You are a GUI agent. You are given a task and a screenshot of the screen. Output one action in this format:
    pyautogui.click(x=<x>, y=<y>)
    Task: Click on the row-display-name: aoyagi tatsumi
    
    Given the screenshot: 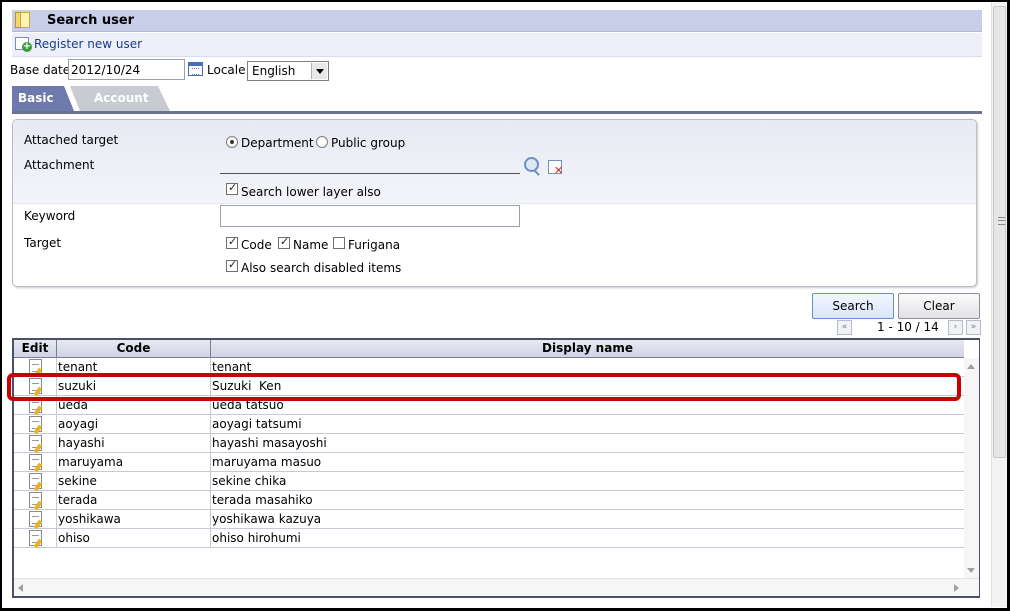 What is the action you would take?
    pyautogui.click(x=257, y=424)
    